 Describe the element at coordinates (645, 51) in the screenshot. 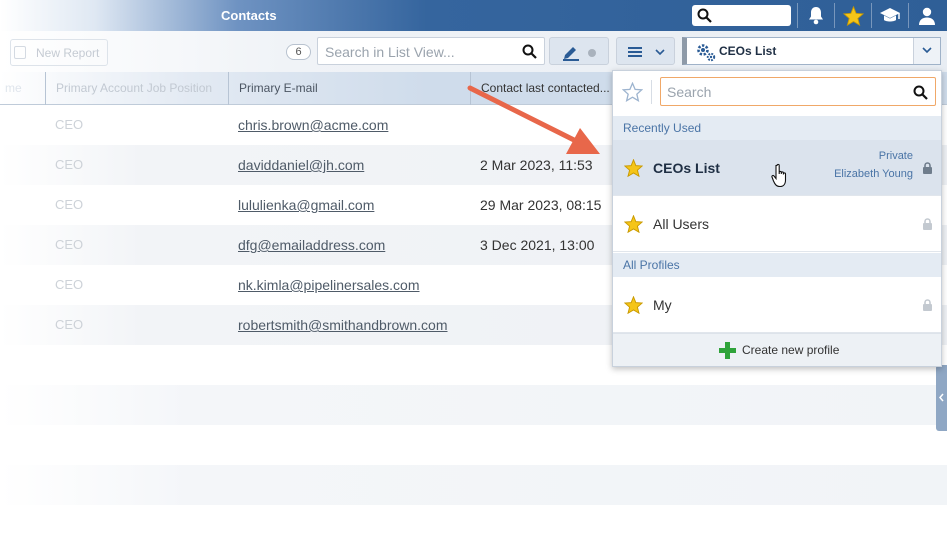

I see `view-options-button` at that location.